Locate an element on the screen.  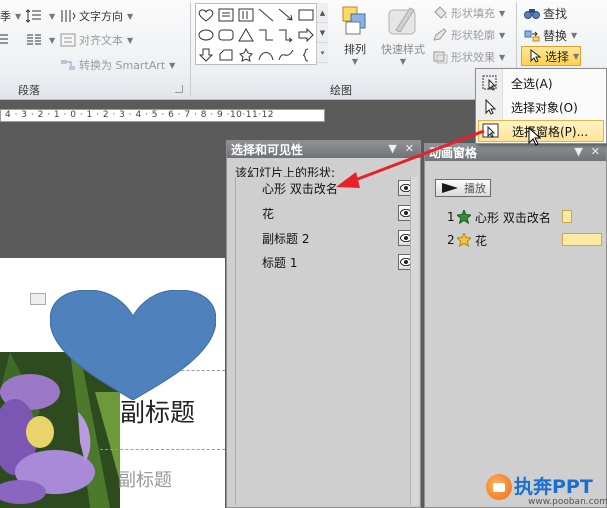
arrange-button: 排列 ▼ is located at coordinates (355, 40).